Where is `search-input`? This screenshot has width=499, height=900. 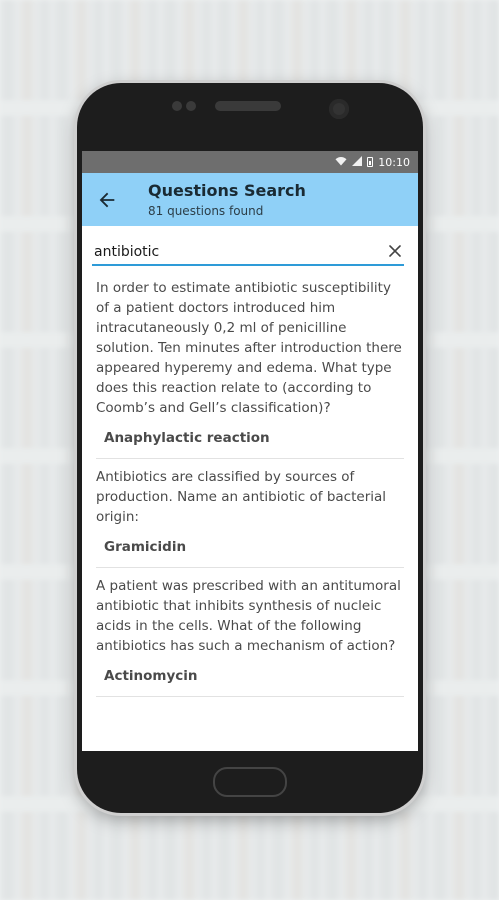 search-input is located at coordinates (248, 252).